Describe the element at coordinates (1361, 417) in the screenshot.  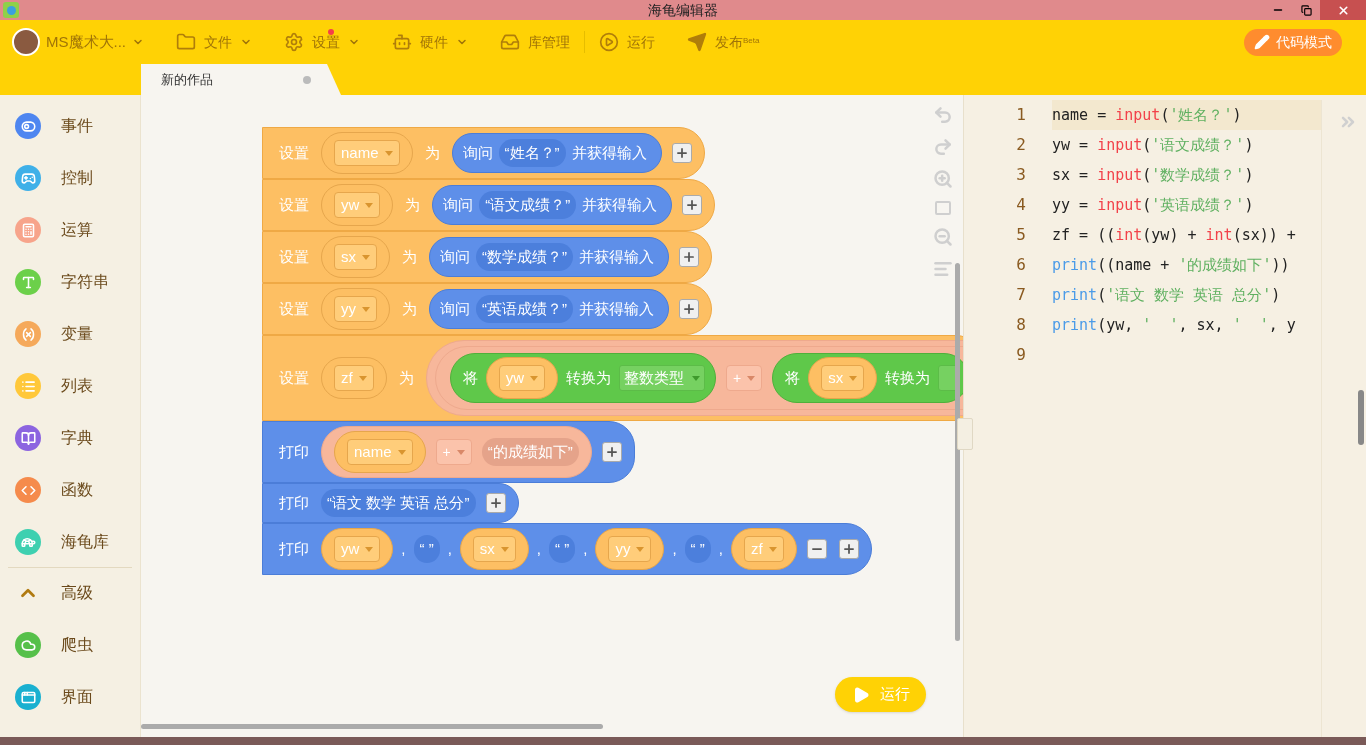
I see `code-scrollbar` at that location.